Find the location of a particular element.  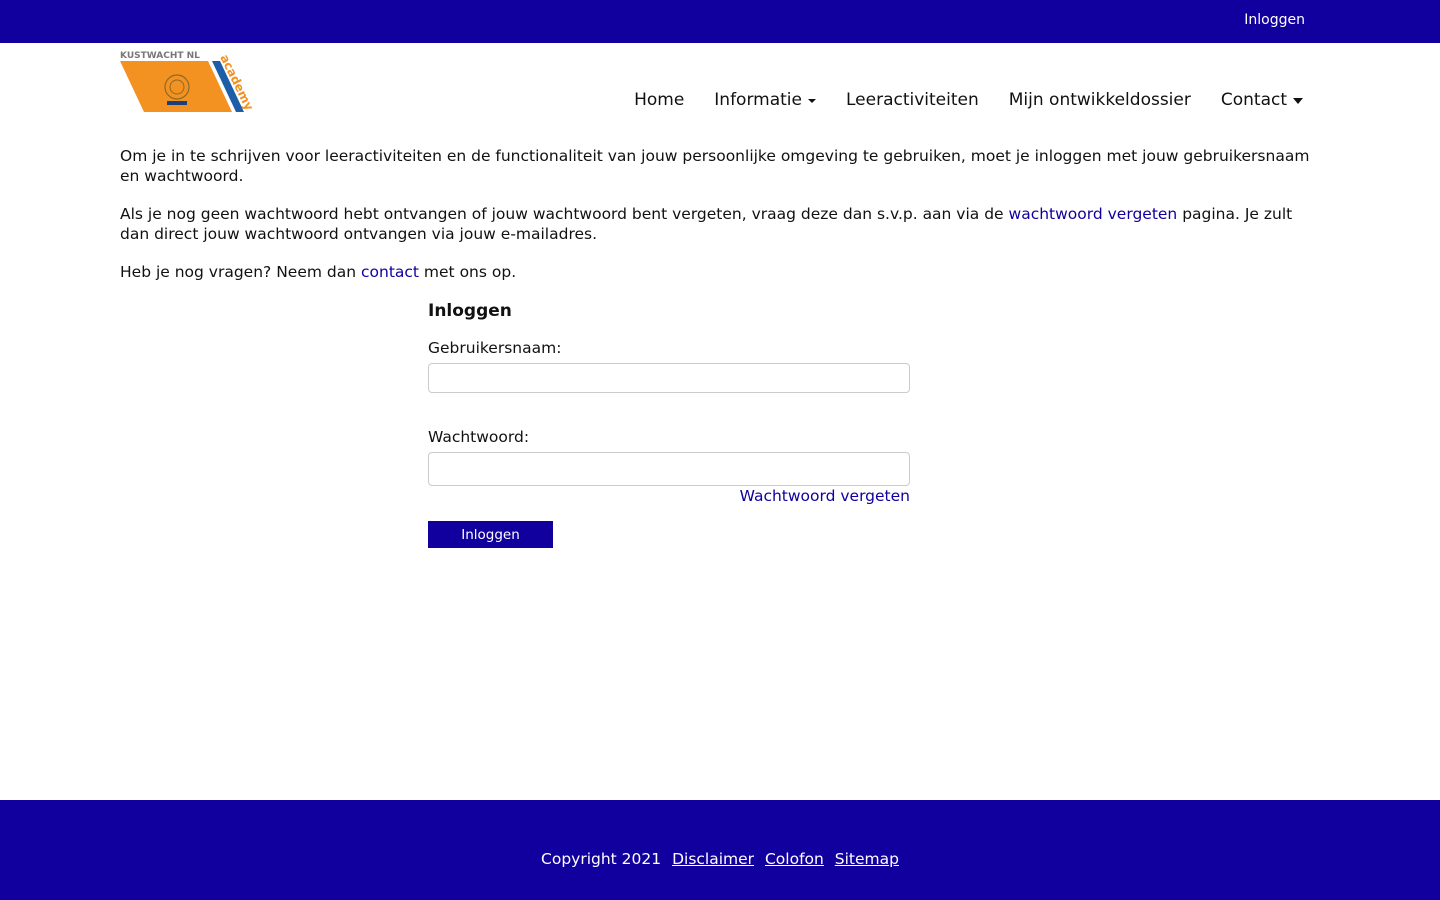

nav-item-label: Mijn ontwikkeldossier is located at coordinates (1099, 100).